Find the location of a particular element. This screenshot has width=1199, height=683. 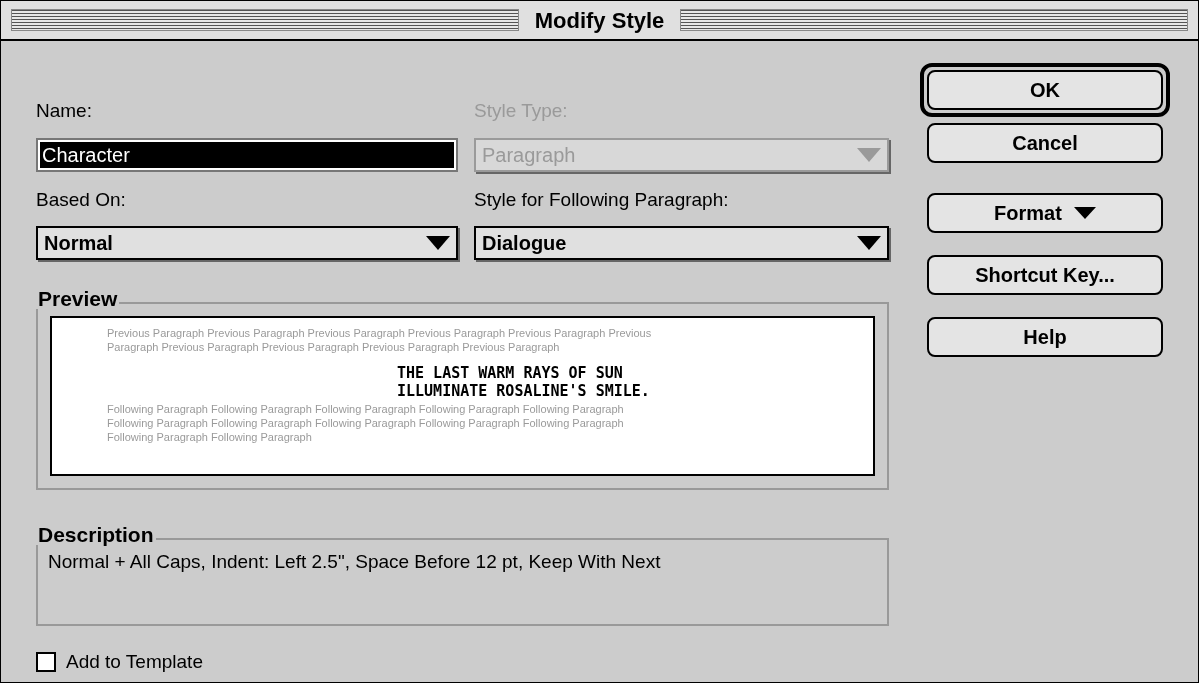

checkbox-label: Add to Template is located at coordinates (134, 662).